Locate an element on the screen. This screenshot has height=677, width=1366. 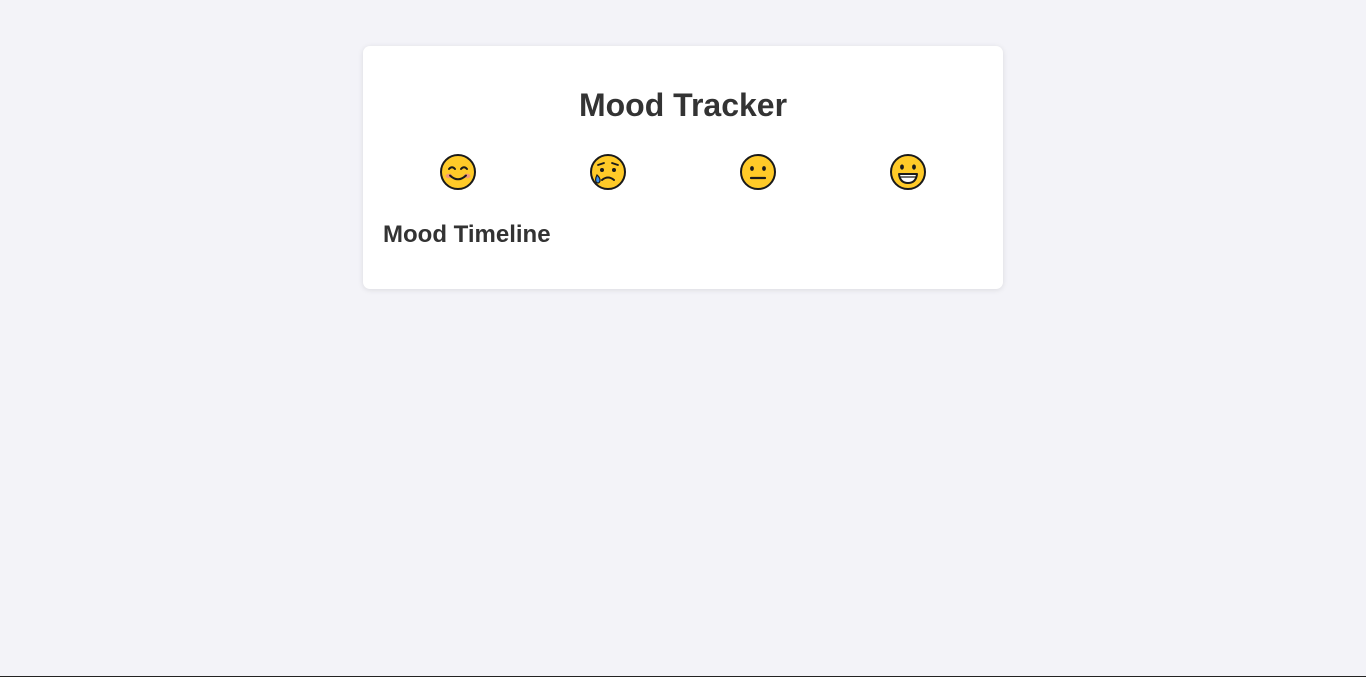
mood-button-happy is located at coordinates (458, 172).